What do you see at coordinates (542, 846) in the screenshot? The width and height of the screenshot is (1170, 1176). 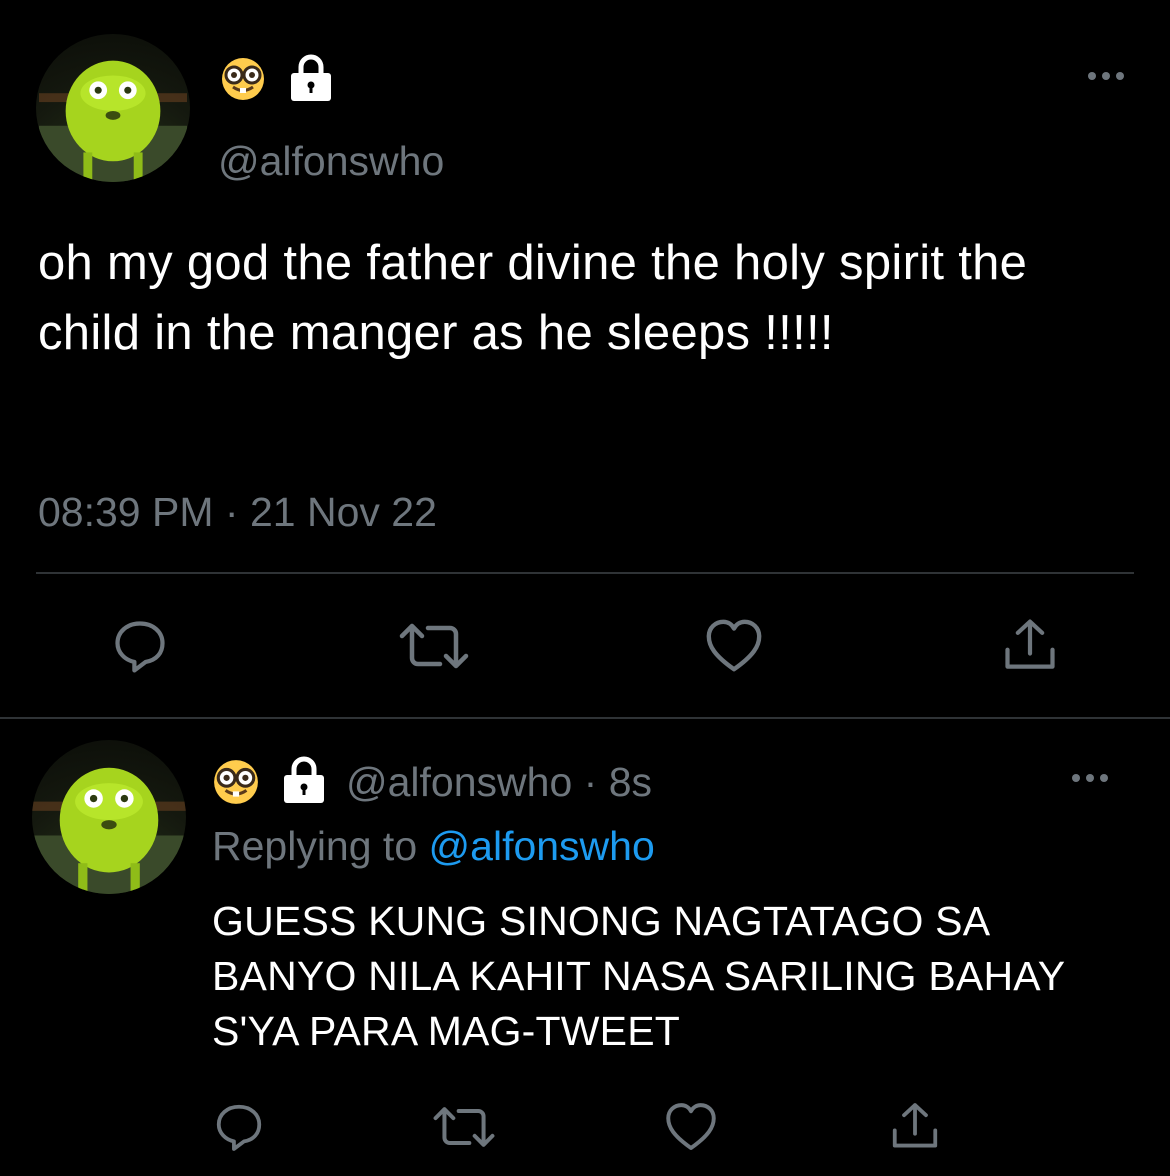 I see `replying-handle-link: @alfonswho` at bounding box center [542, 846].